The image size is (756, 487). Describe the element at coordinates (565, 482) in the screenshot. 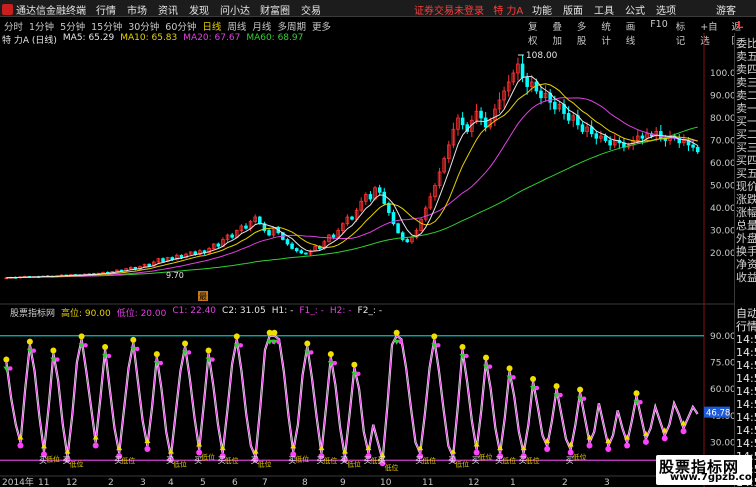

I see `date-tick-15: 2` at that location.